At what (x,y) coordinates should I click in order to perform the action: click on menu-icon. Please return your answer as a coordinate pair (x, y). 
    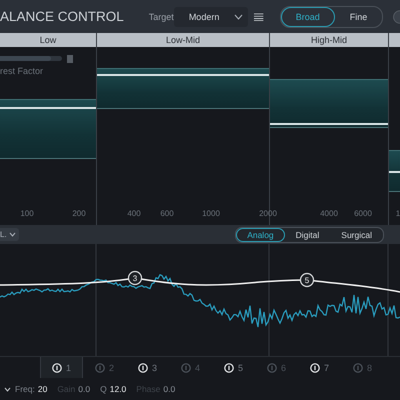
    Looking at the image, I should click on (259, 17).